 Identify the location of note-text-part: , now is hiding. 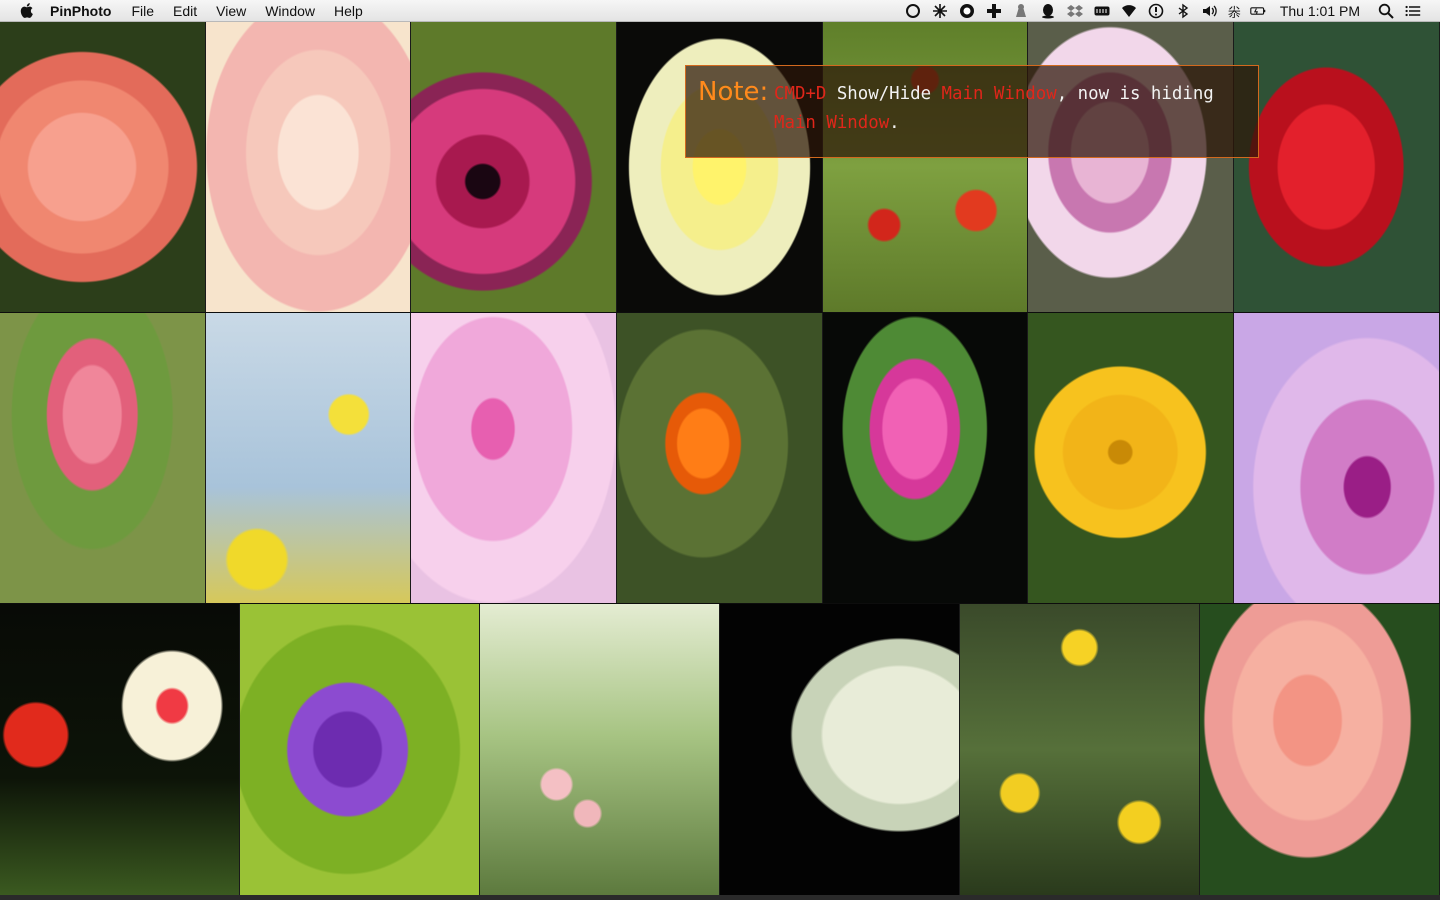
(1135, 94).